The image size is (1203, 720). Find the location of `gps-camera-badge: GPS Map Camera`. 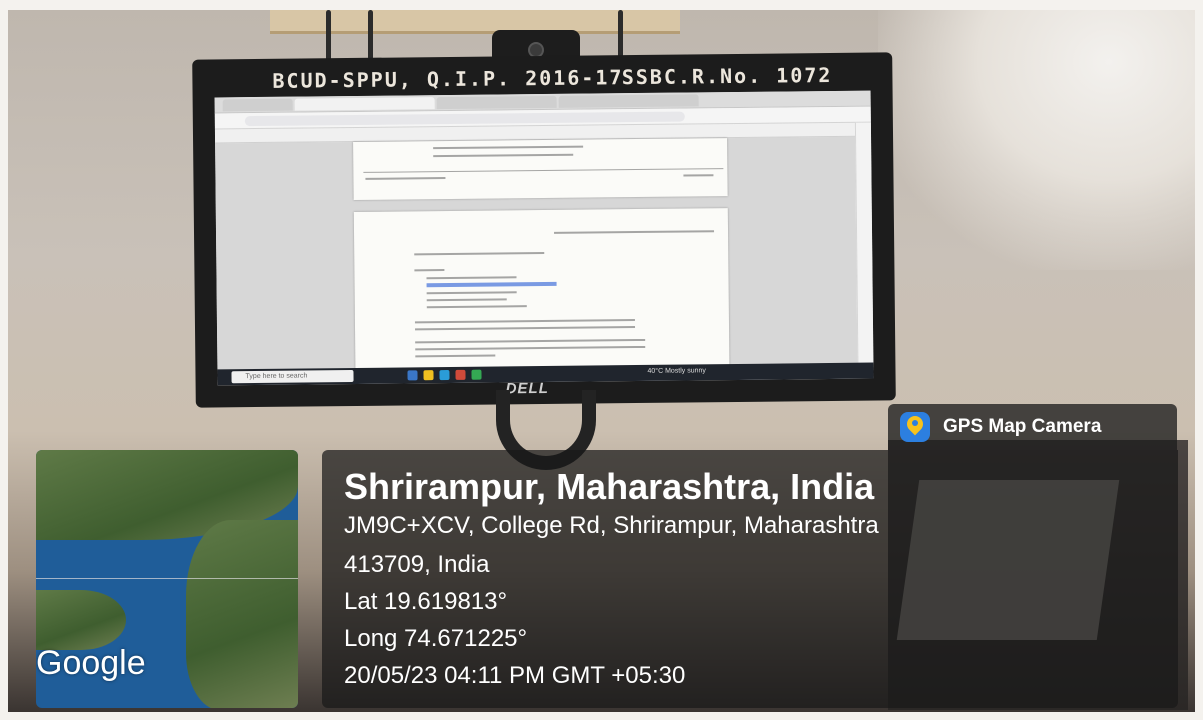

gps-camera-badge: GPS Map Camera is located at coordinates (1032, 427).